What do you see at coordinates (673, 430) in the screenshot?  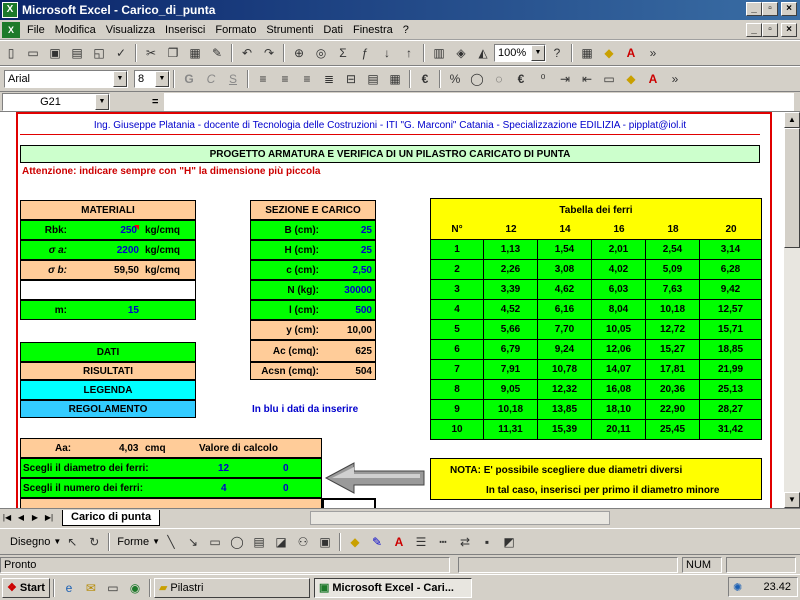 I see `tabella-cell: 25,45` at bounding box center [673, 430].